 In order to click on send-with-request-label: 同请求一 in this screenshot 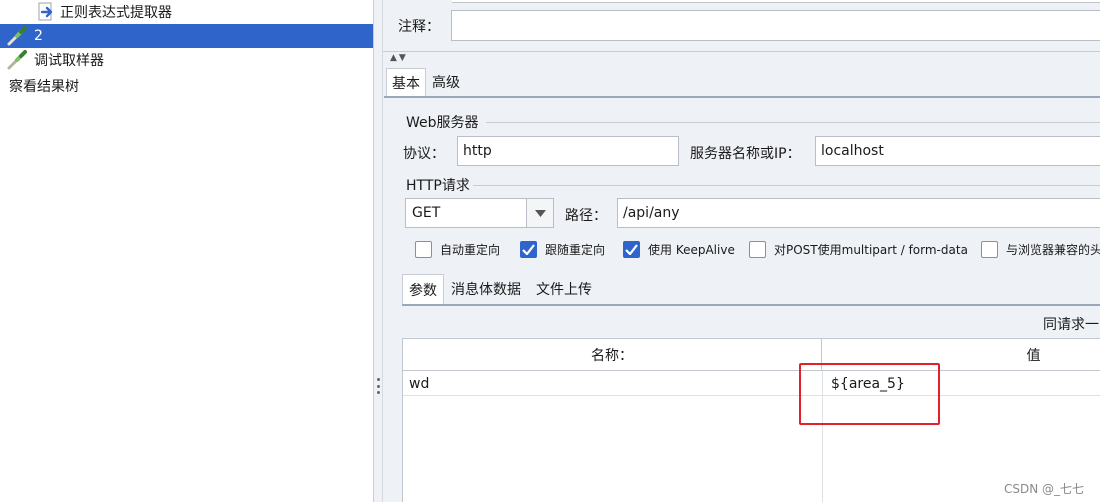, I will do `click(1071, 325)`.